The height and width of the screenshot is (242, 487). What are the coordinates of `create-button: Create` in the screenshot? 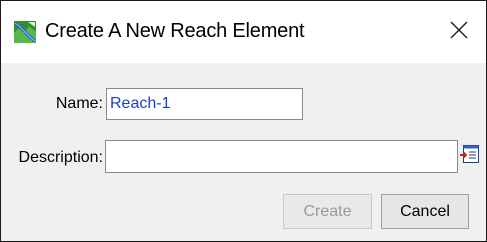 It's located at (327, 211).